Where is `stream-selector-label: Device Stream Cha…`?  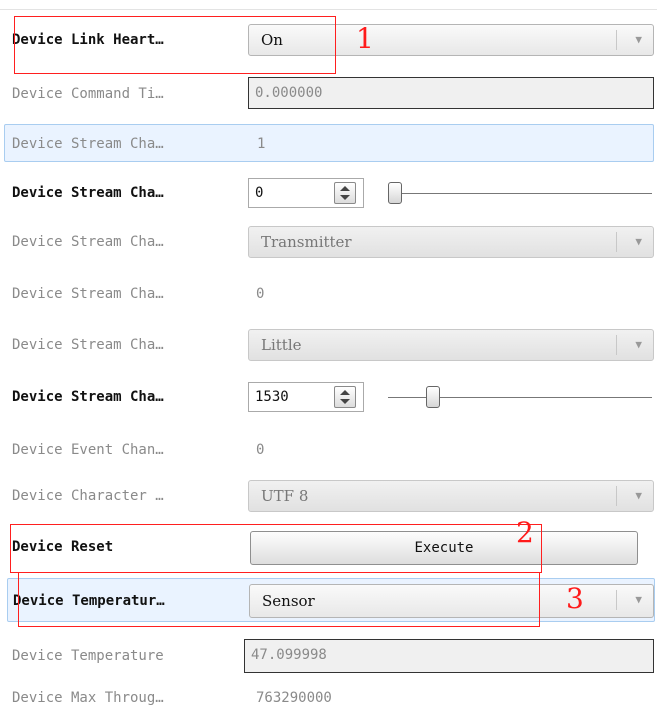 stream-selector-label: Device Stream Cha… is located at coordinates (88, 193).